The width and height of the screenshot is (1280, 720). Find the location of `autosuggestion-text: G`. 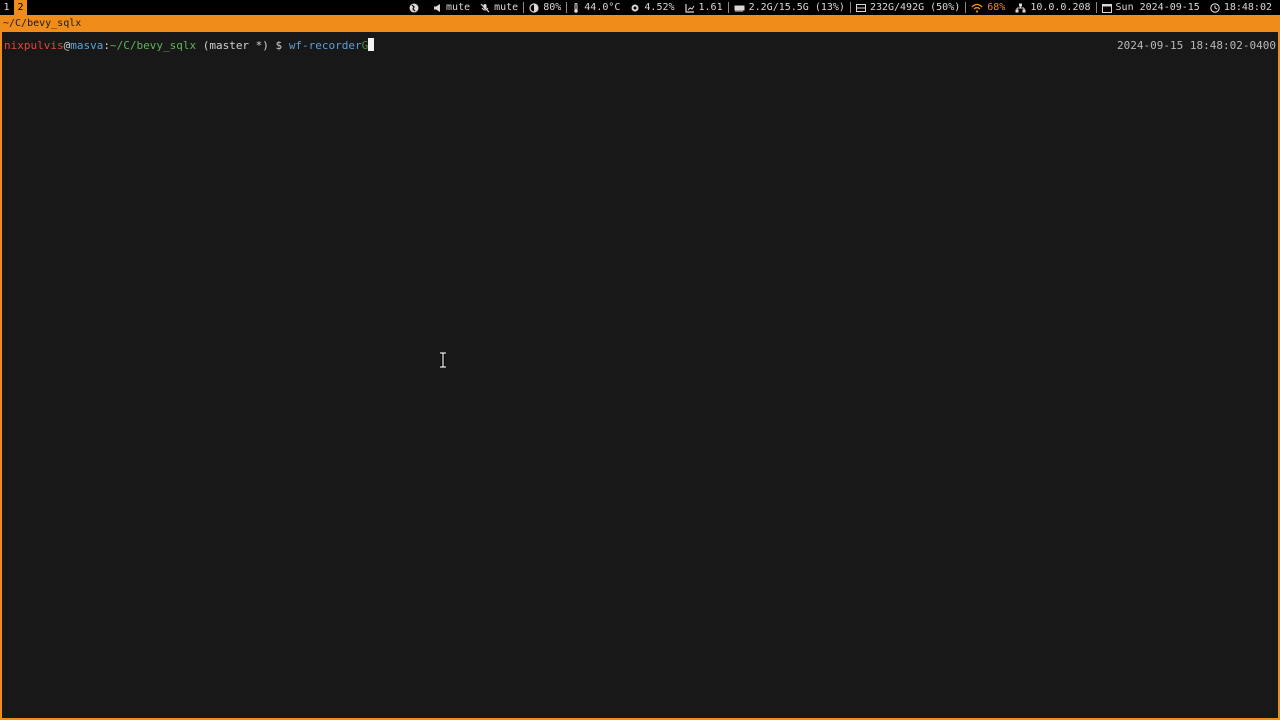

autosuggestion-text: G is located at coordinates (365, 45).